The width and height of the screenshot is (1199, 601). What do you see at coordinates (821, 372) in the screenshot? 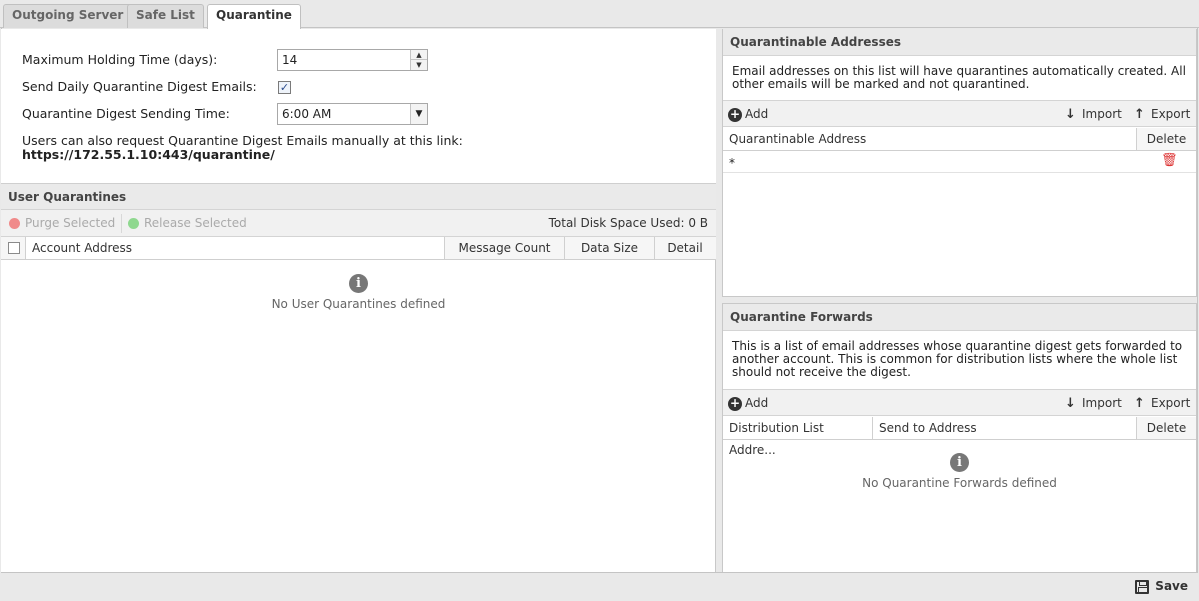
I see `forwards-description-line3: should not receive the digest.` at bounding box center [821, 372].